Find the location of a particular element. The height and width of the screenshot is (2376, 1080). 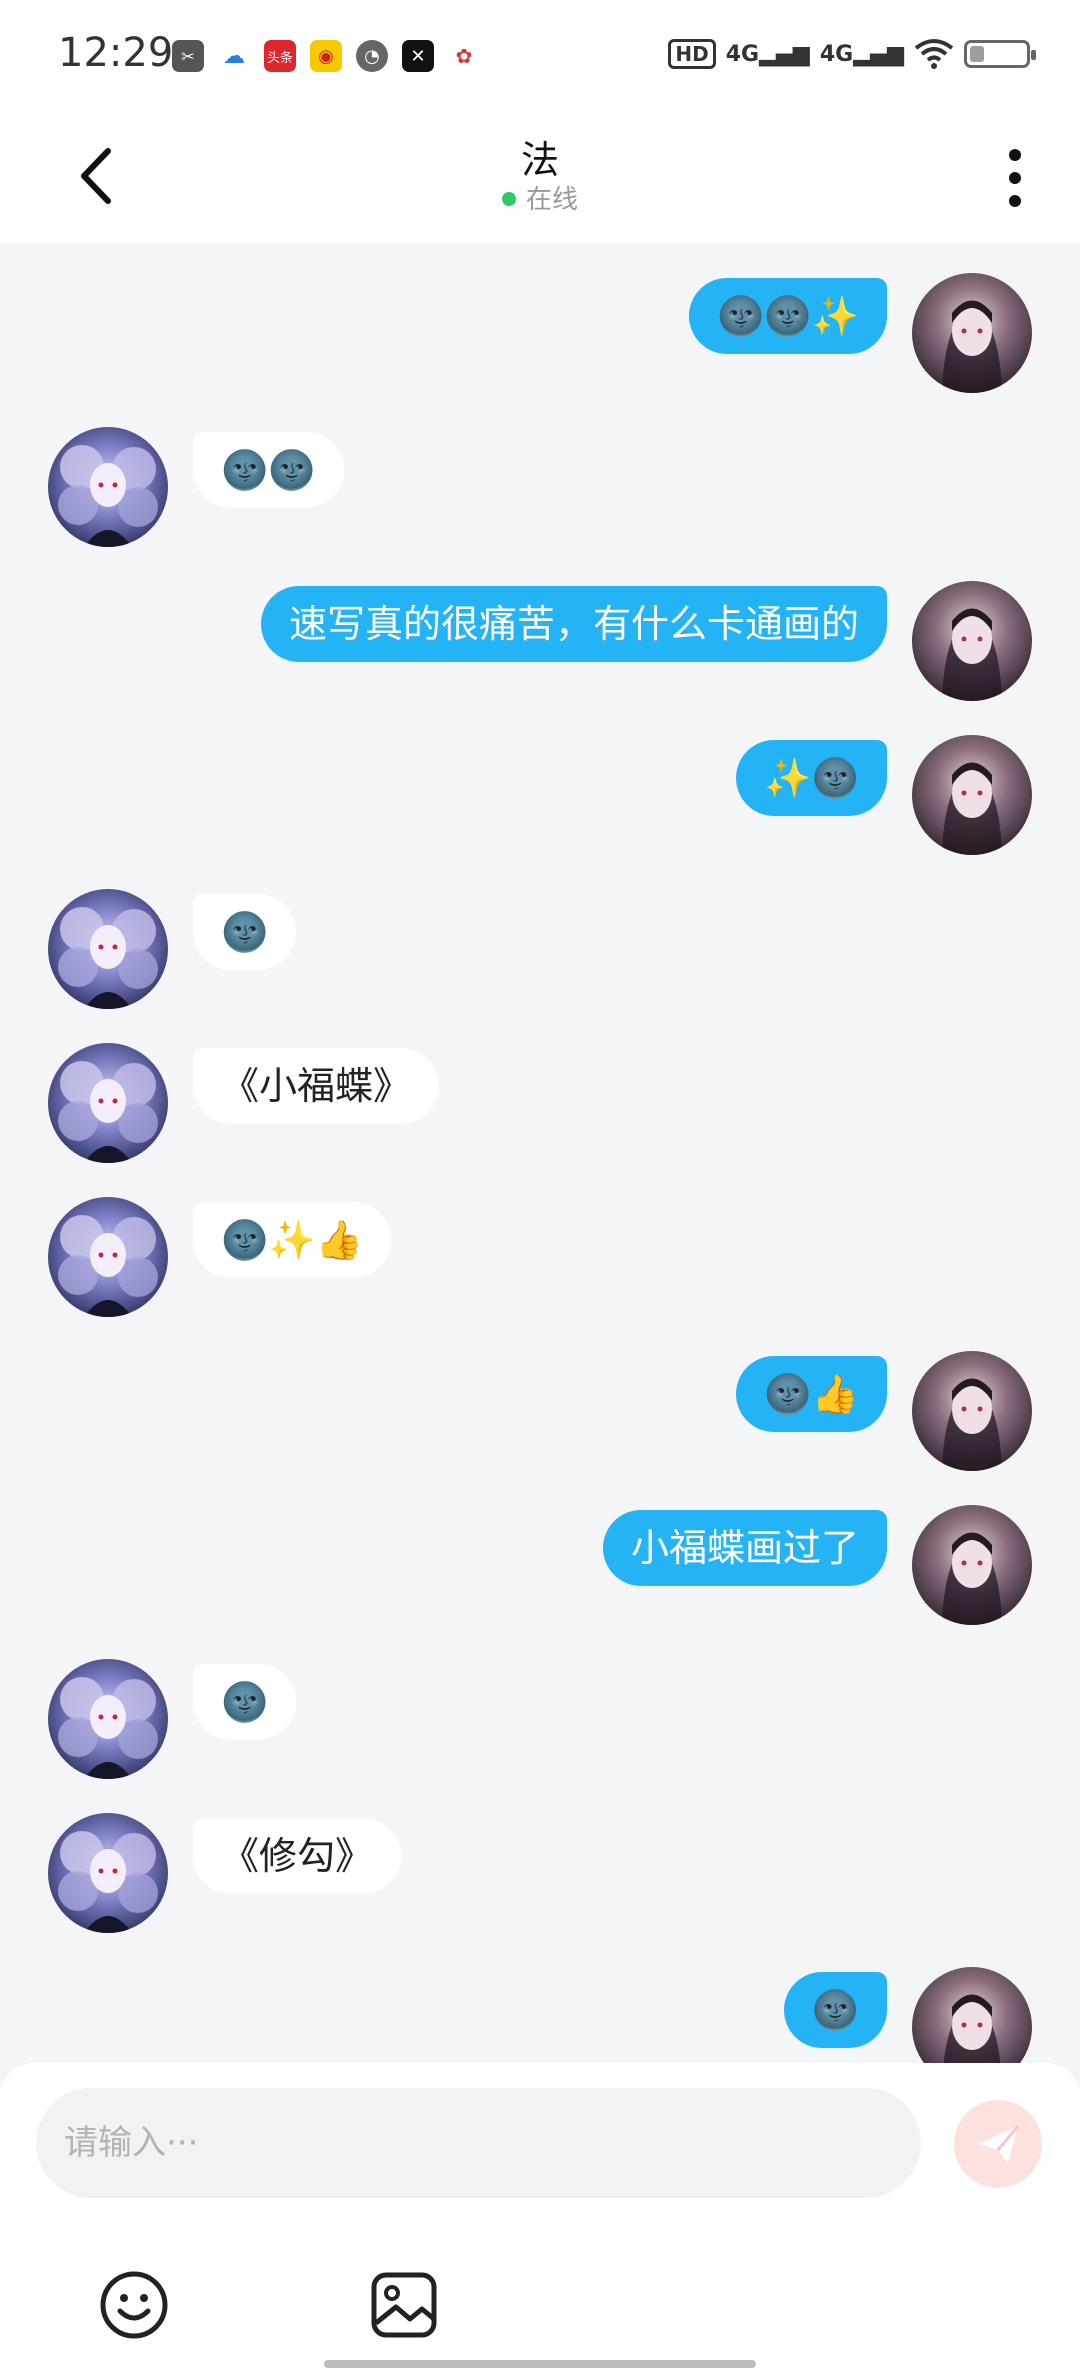

message-row: 🌚🌚 is located at coordinates (540, 492).